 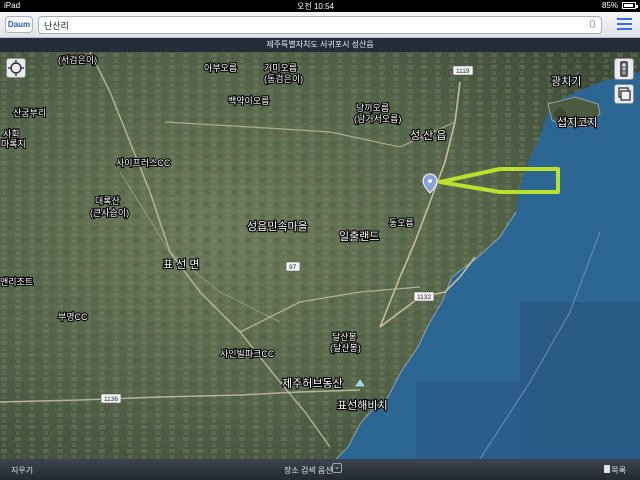 What do you see at coordinates (308, 470) in the screenshot?
I see `search-options-button: 장소 검색 옵션` at bounding box center [308, 470].